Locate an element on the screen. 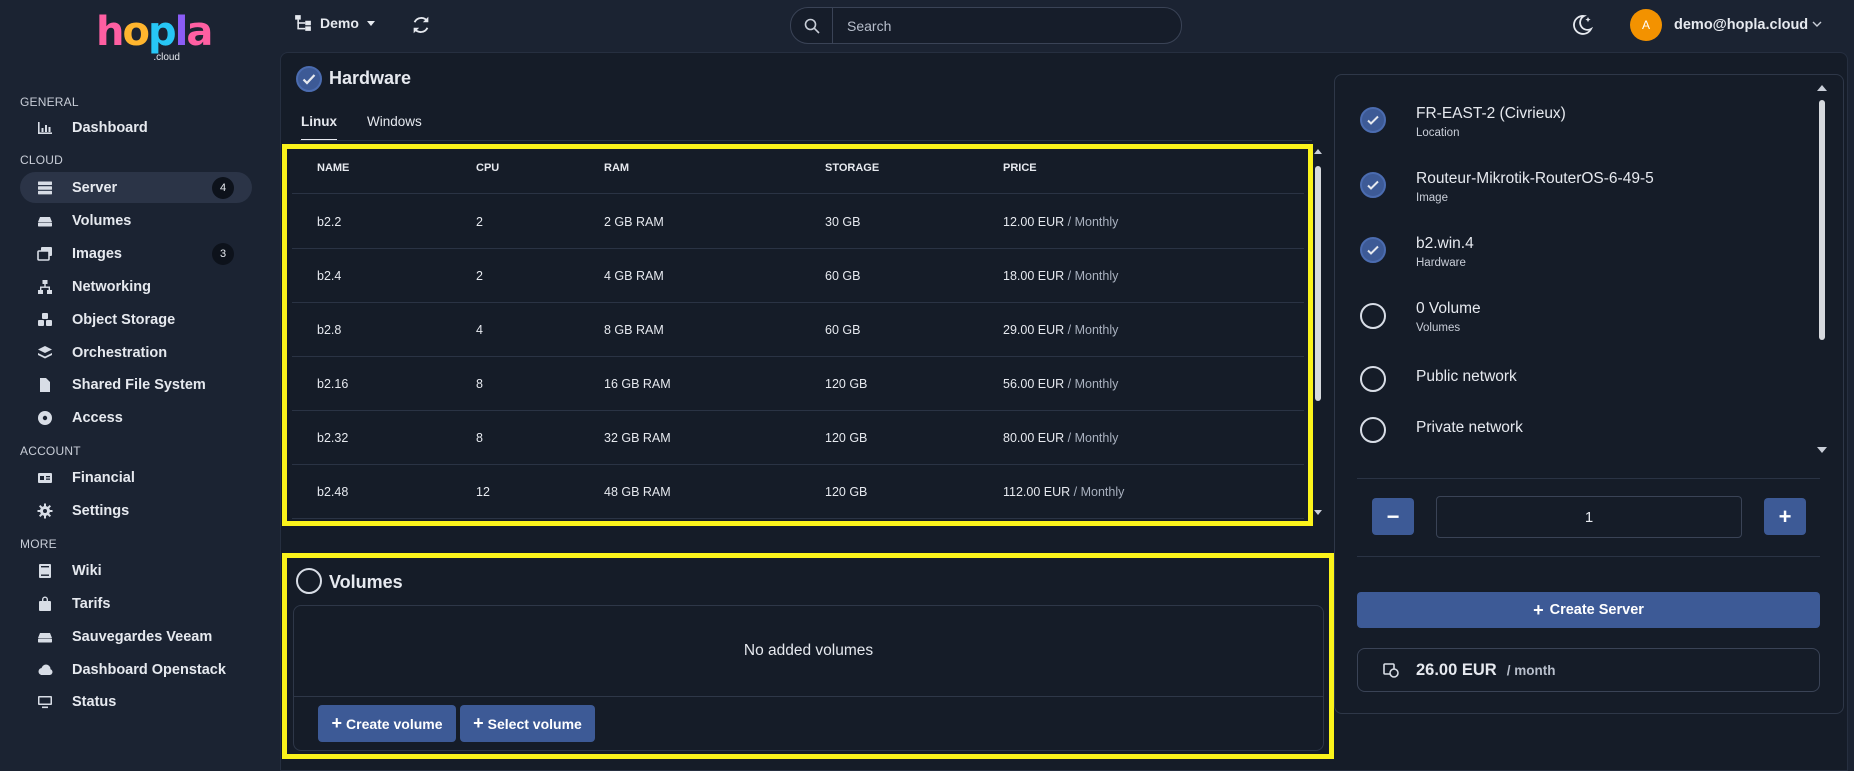 This screenshot has height=771, width=1854. sidebar-item-label: Images is located at coordinates (97, 253).